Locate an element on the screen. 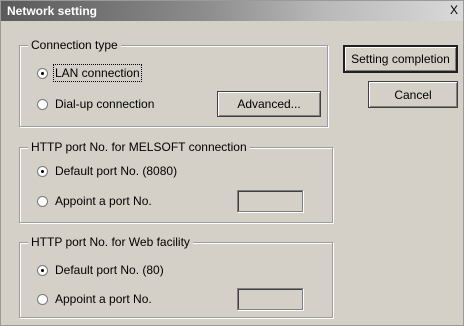 The height and width of the screenshot is (326, 464). melsoft-default-port-radio: Default port No. (8080) is located at coordinates (107, 171).